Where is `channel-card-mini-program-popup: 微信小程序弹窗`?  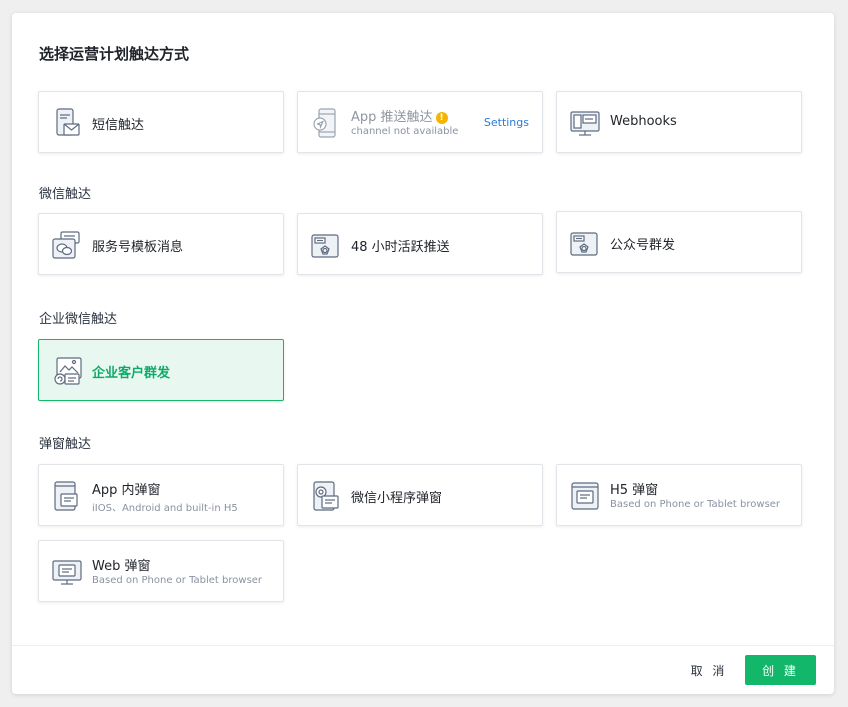
channel-card-mini-program-popup: 微信小程序弹窗 is located at coordinates (420, 495).